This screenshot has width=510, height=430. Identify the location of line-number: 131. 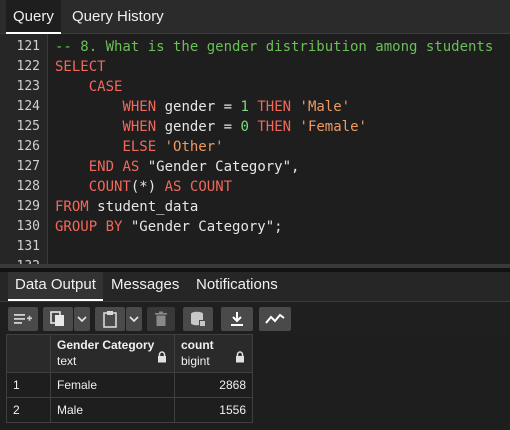
(28, 246).